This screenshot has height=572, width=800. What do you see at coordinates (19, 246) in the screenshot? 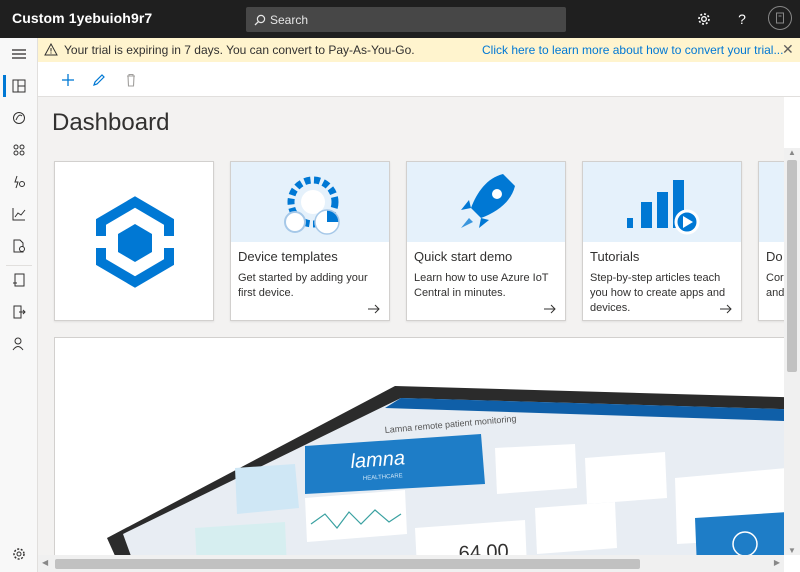
I see `jobs-icon` at bounding box center [19, 246].